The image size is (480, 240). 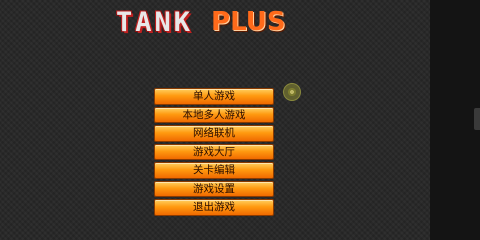 I want to click on logo-tank-text: TANK, so click(x=155, y=22).